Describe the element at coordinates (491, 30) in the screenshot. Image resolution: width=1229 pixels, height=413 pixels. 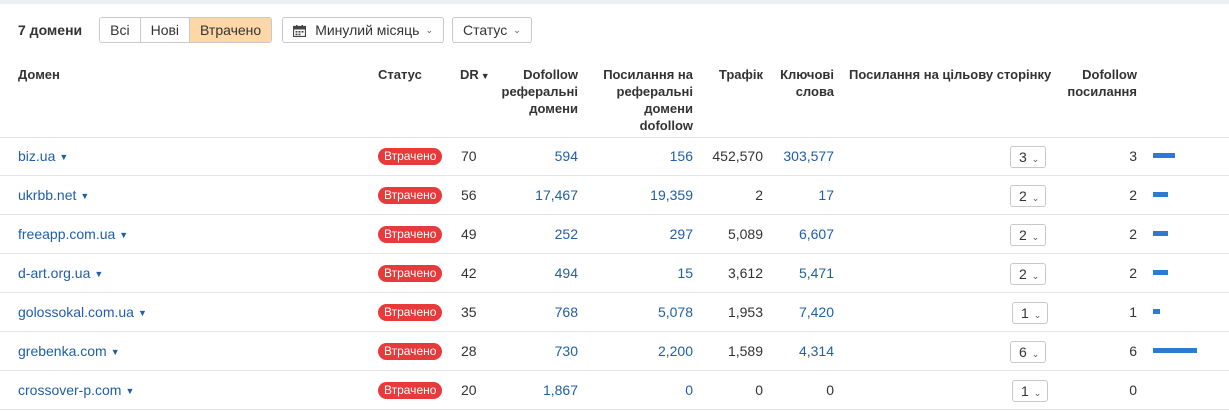
I see `status-dropdown: Статус ⌄` at that location.